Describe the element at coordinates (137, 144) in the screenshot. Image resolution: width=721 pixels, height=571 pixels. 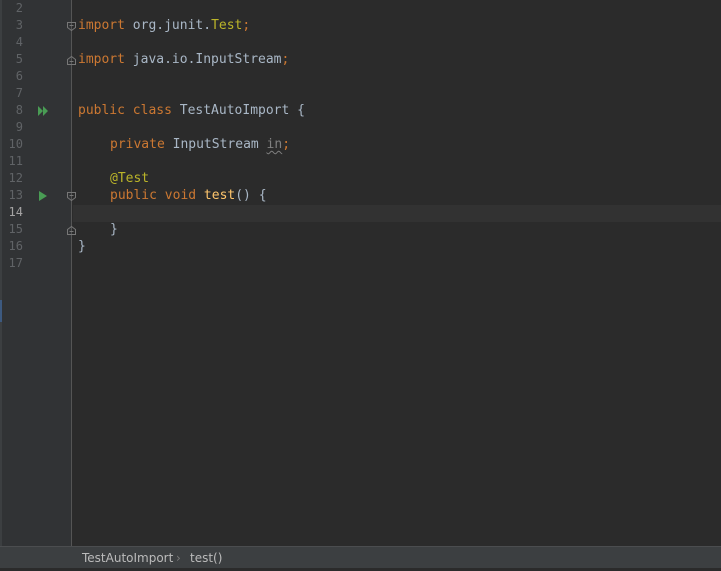
I see `keyword: private` at that location.